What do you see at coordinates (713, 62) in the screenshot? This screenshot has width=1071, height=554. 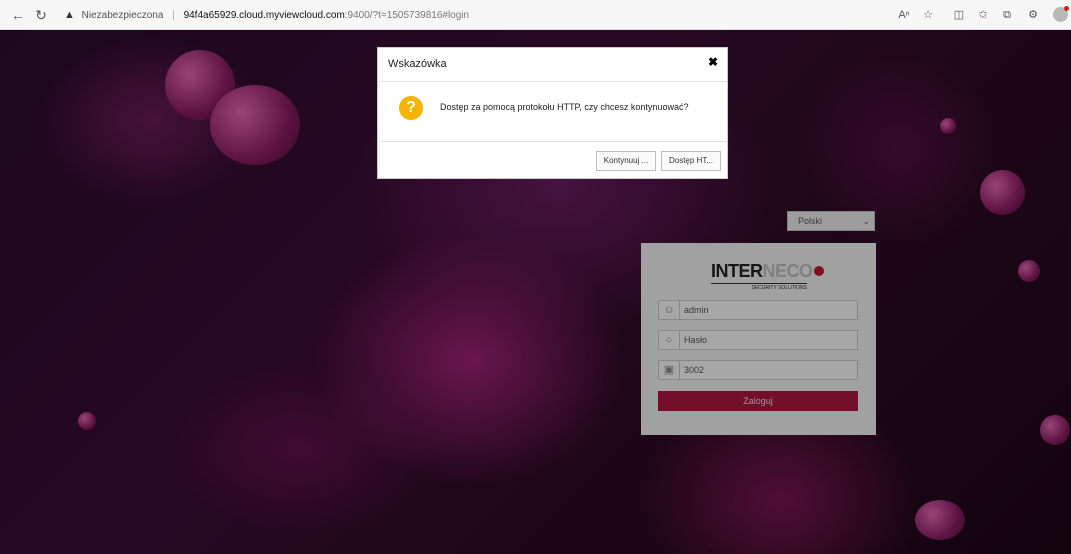 I see `close-icon: ✖` at bounding box center [713, 62].